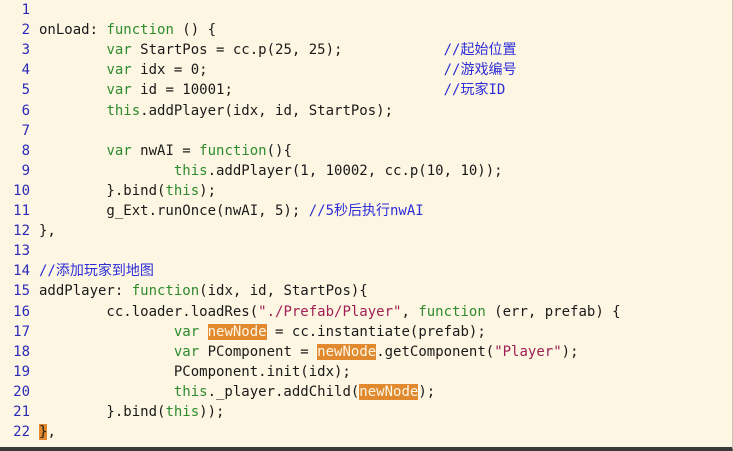  Describe the element at coordinates (102, 190) in the screenshot. I see `code-text: }.bind(` at that location.